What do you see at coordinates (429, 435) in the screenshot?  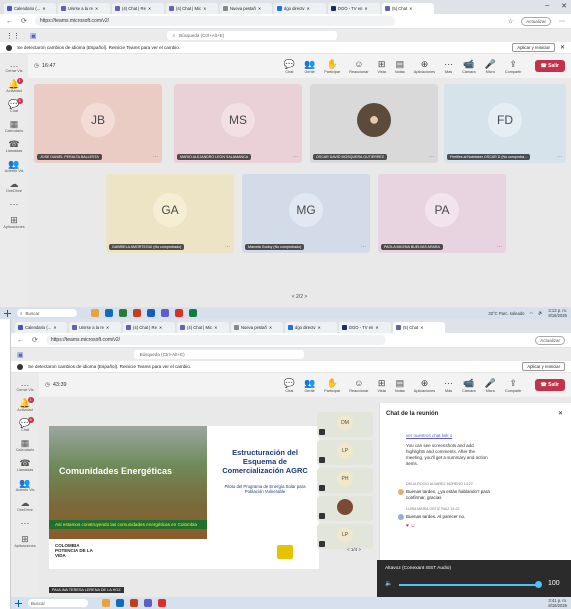 I see `chat-link: ver nuestros chat link 1` at bounding box center [429, 435].